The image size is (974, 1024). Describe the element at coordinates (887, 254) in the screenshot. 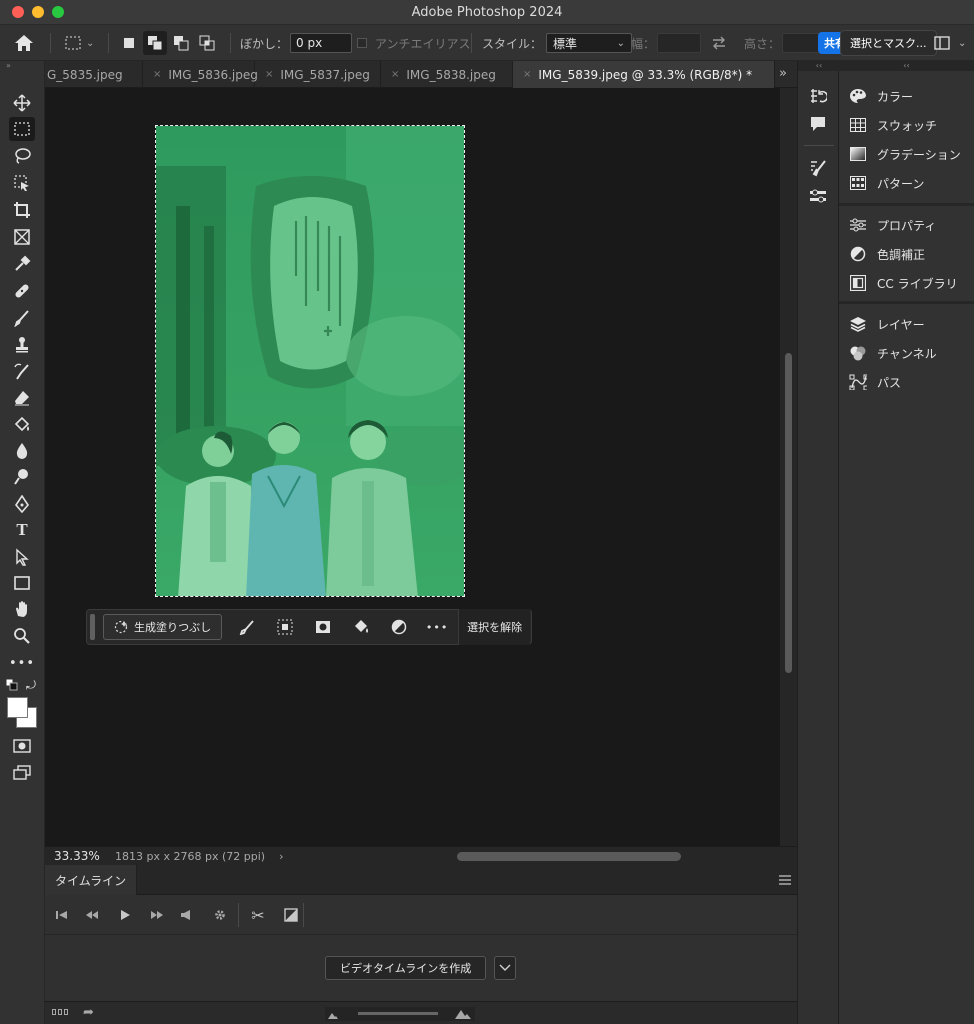

I see `panel-adjustments: 色調補正` at that location.